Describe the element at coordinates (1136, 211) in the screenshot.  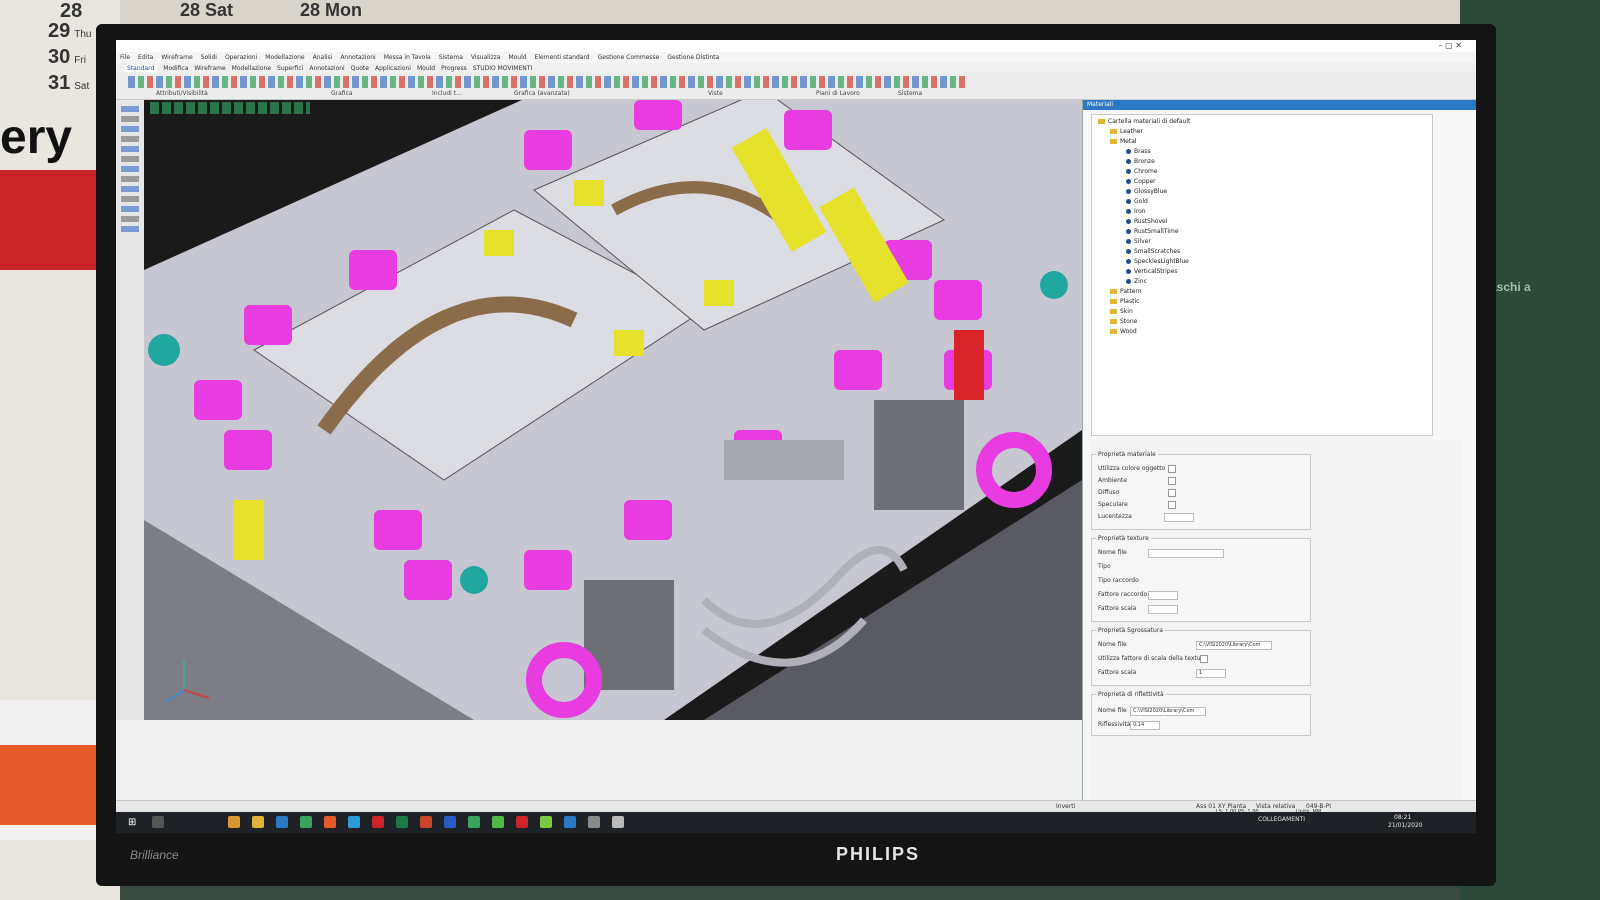
I see `tree-material: Iron` at that location.